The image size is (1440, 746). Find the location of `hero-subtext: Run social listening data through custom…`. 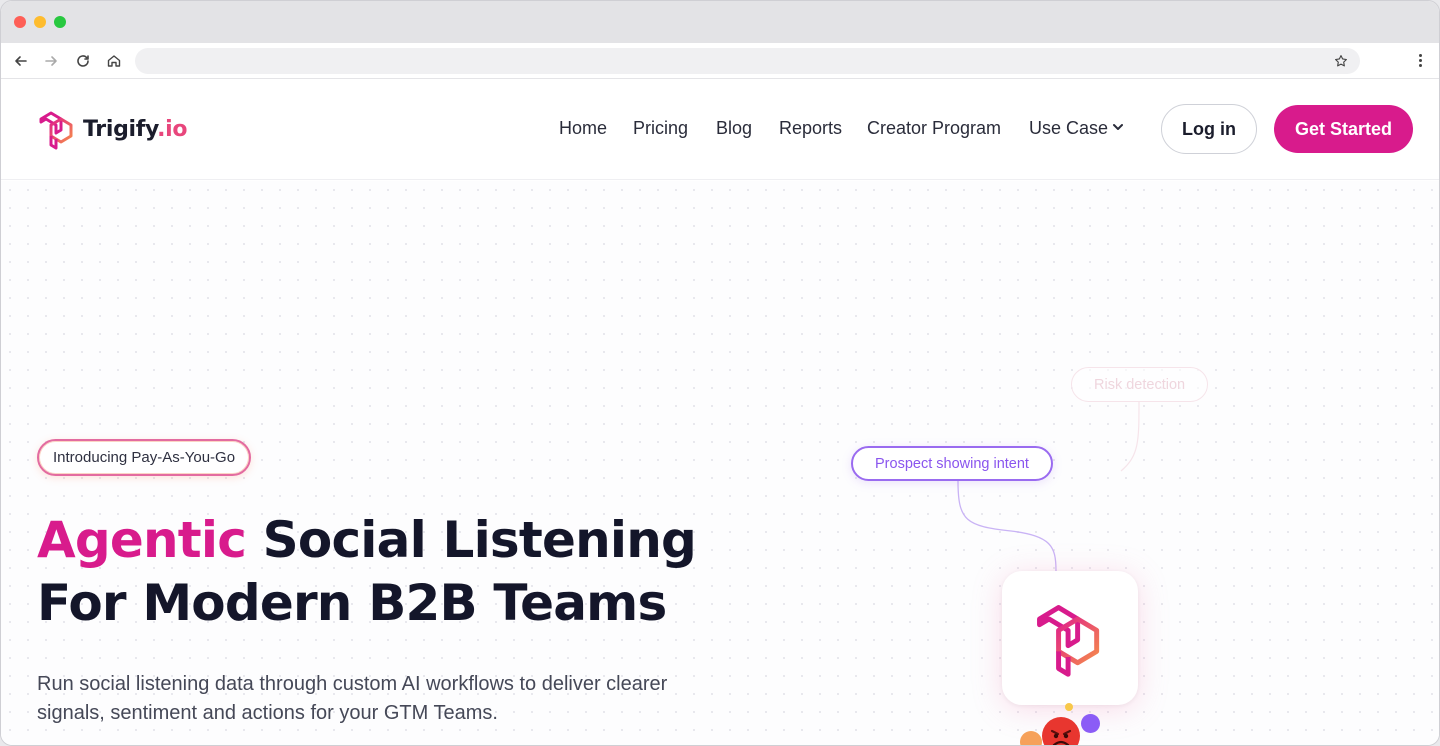

hero-subtext: Run social listening data through custom… is located at coordinates (352, 698).